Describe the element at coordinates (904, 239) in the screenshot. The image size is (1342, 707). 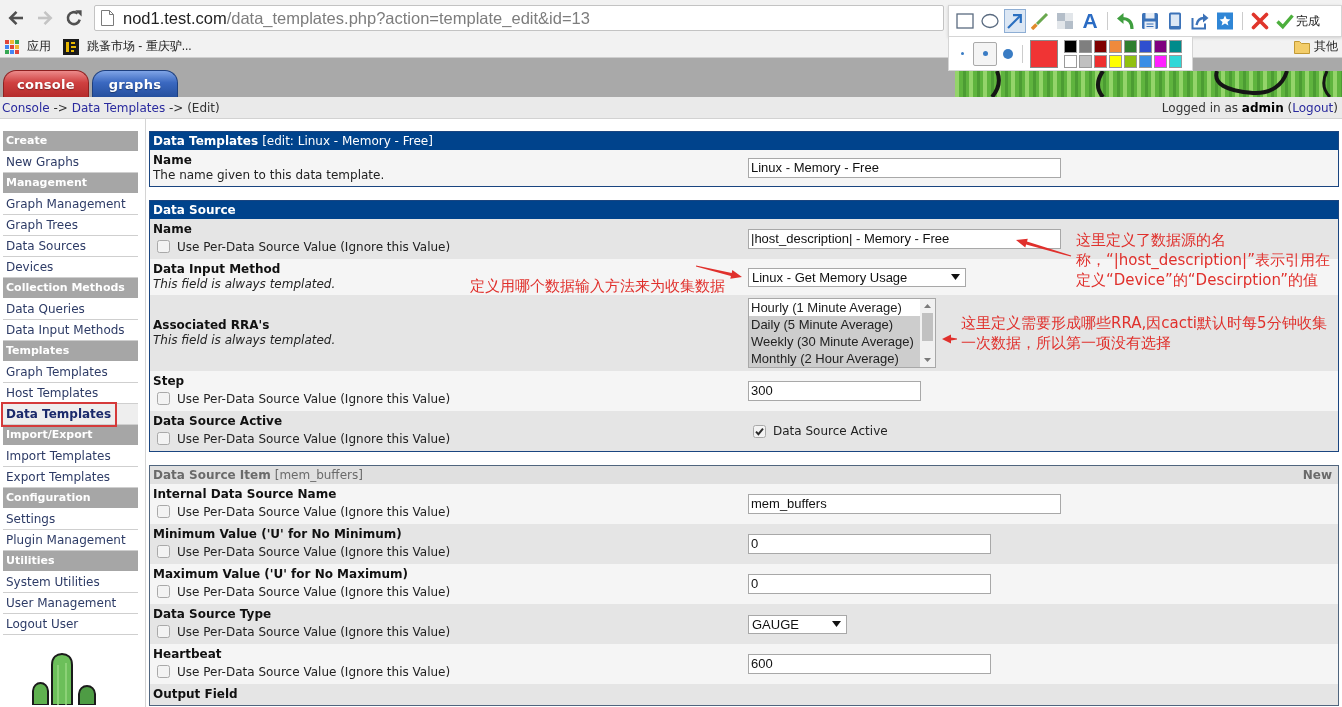
I see `text-field: |host_description| - Memory - Free` at that location.